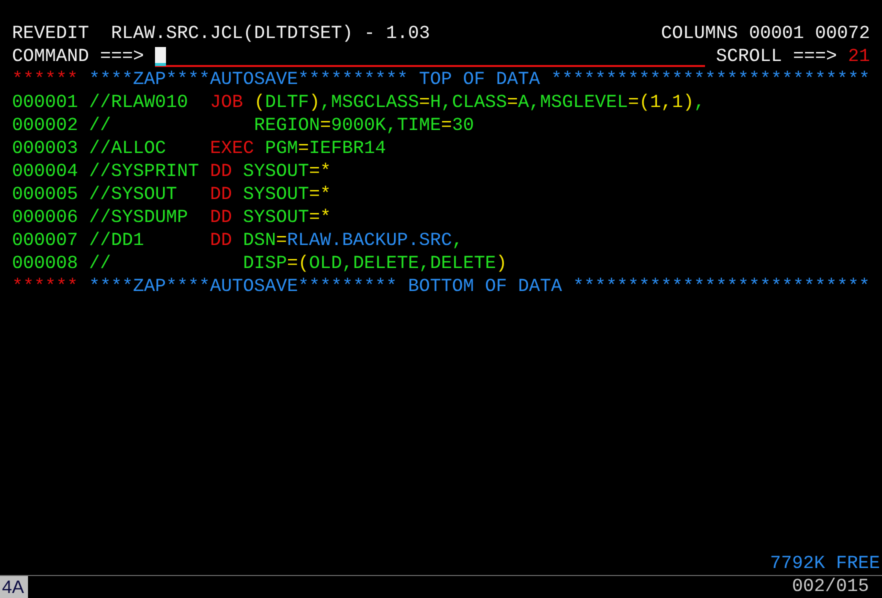 The image size is (882, 598). What do you see at coordinates (237, 148) in the screenshot?
I see `code-text: //ALLOC EXEC PGM=IEFBR14` at bounding box center [237, 148].